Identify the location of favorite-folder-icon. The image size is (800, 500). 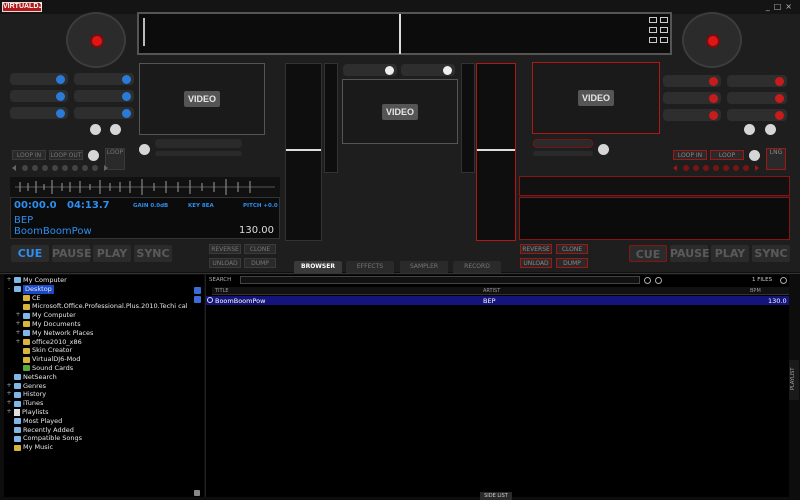
(197, 299).